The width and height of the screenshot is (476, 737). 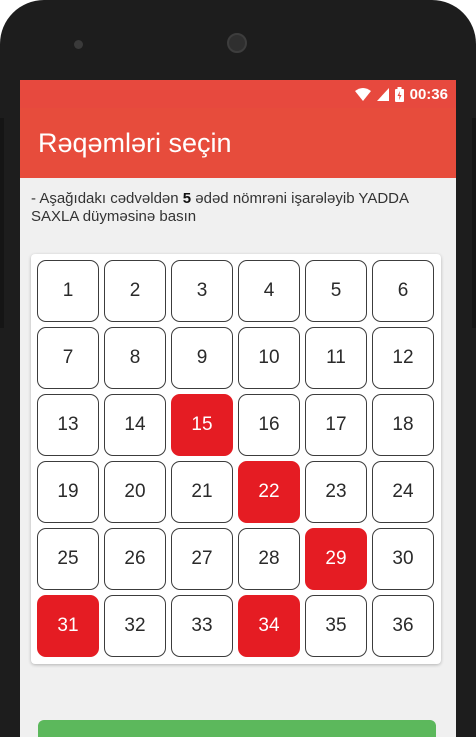 What do you see at coordinates (336, 626) in the screenshot?
I see `number-cell-35: 35` at bounding box center [336, 626].